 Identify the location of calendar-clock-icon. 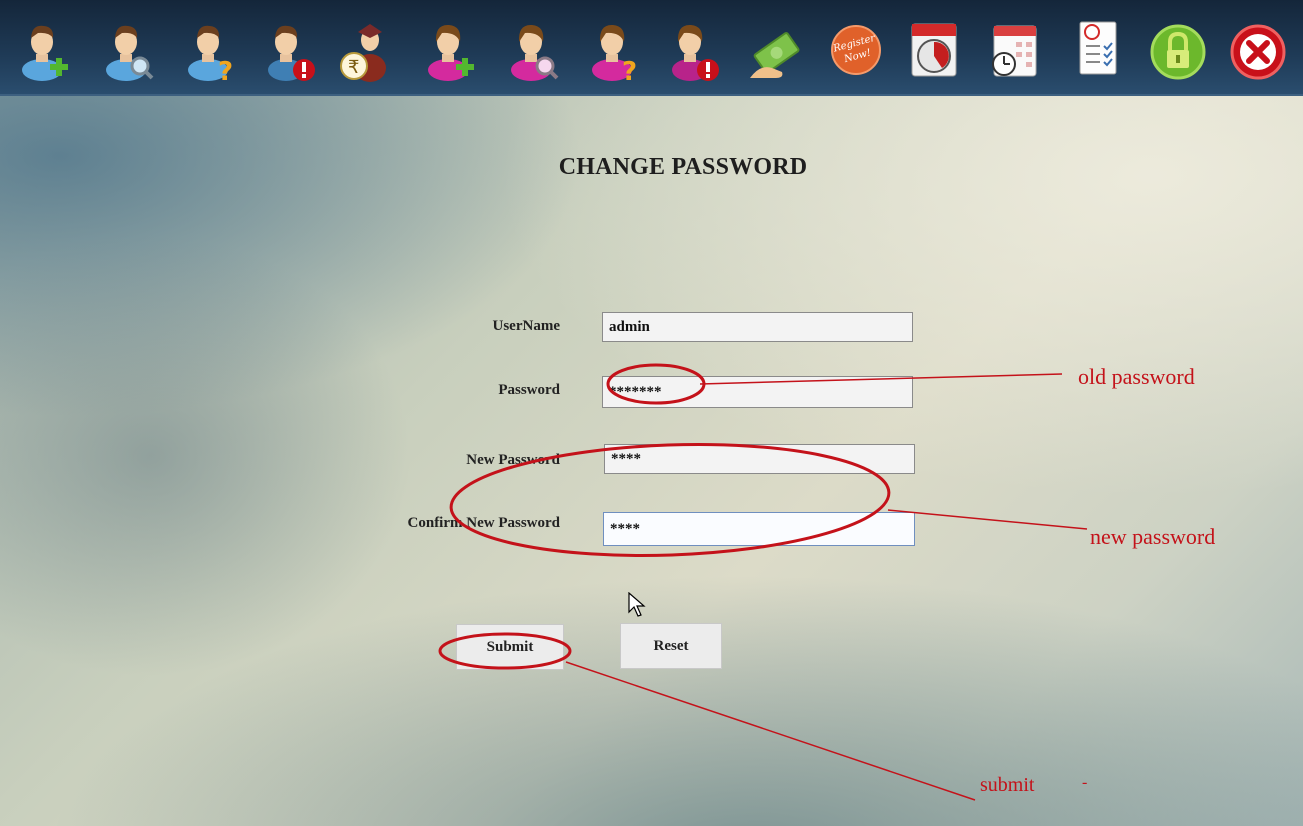
(934, 48).